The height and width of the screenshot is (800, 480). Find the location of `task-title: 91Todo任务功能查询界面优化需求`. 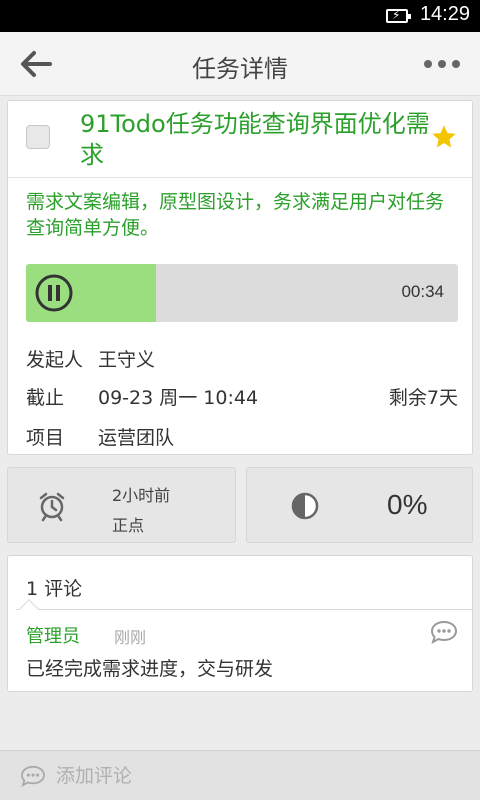

task-title: 91Todo任务功能查询界面优化需求 is located at coordinates (255, 139).